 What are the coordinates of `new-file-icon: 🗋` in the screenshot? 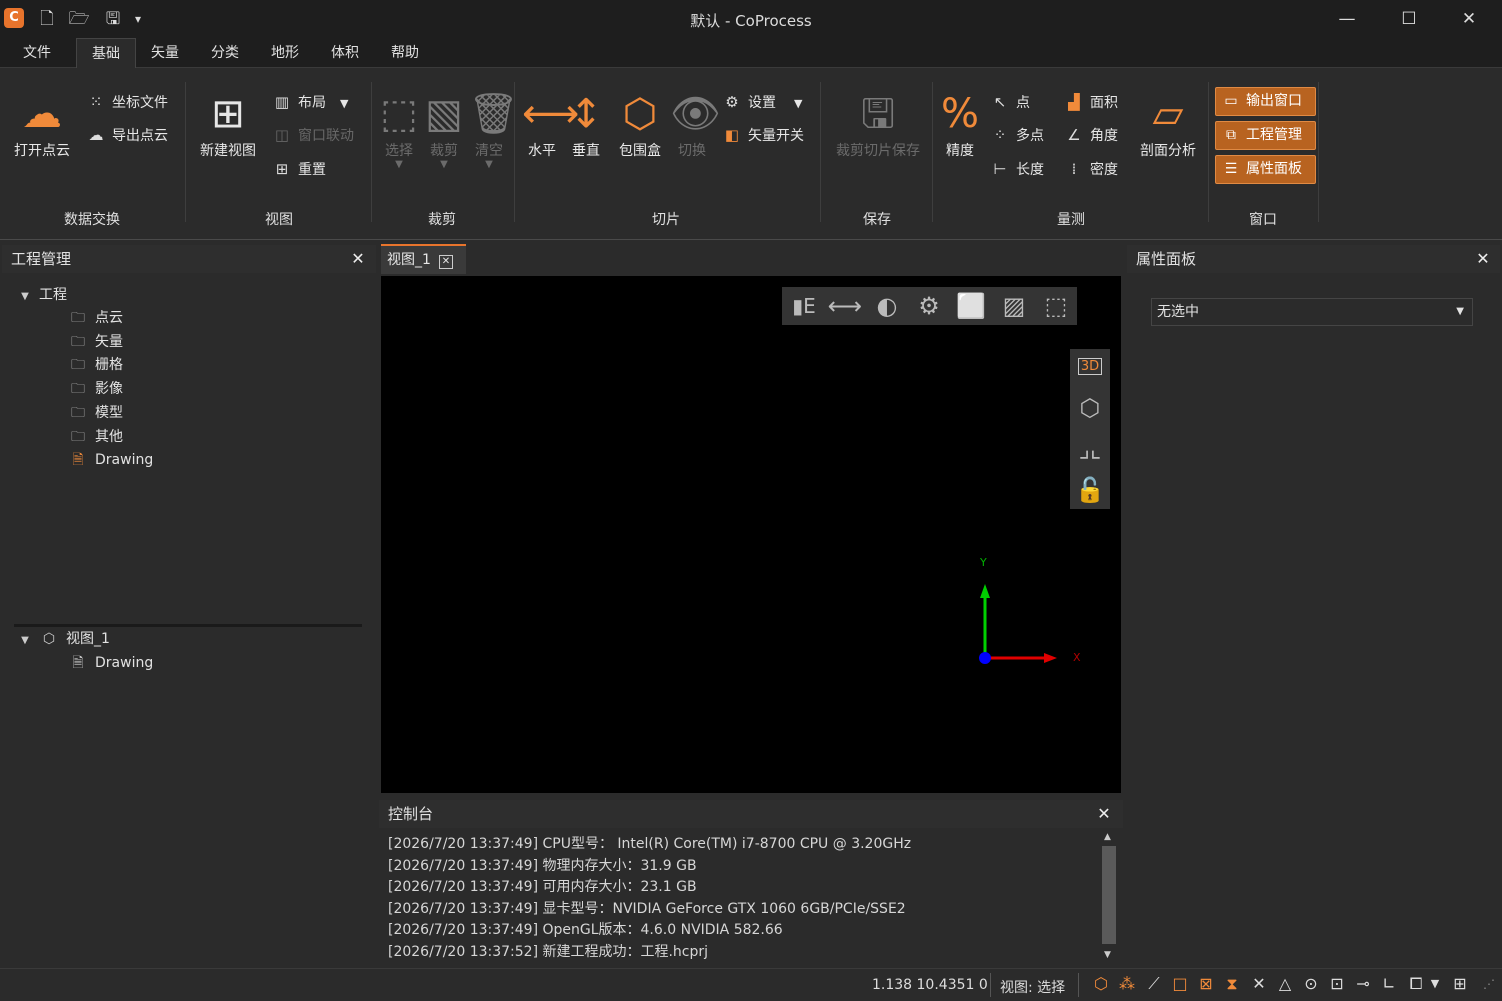 It's located at (47, 19).